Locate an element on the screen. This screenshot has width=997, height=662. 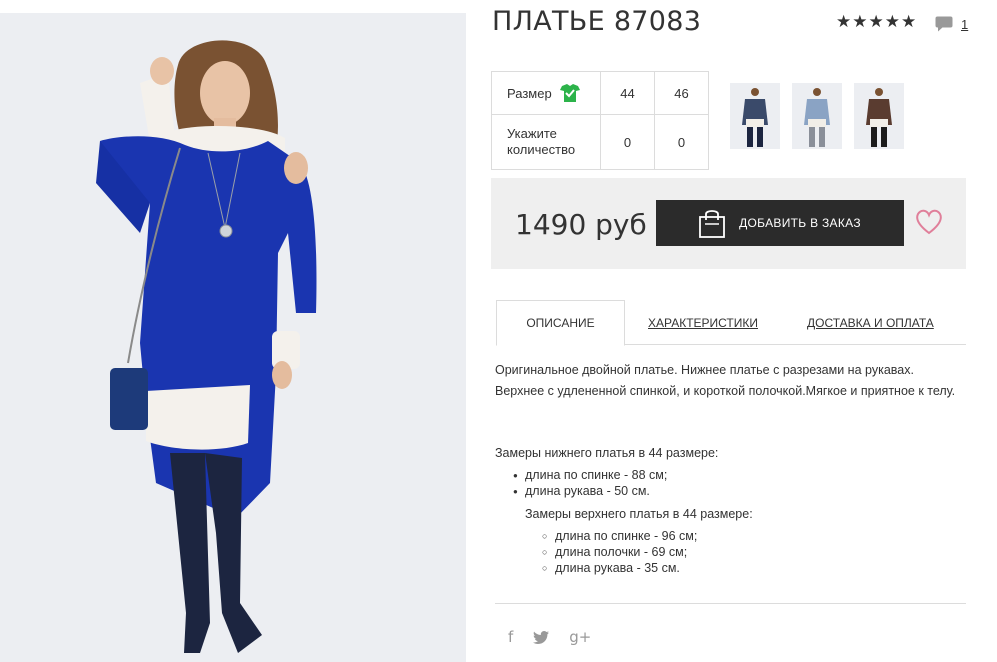
shopping-bag-icon is located at coordinates (712, 224).